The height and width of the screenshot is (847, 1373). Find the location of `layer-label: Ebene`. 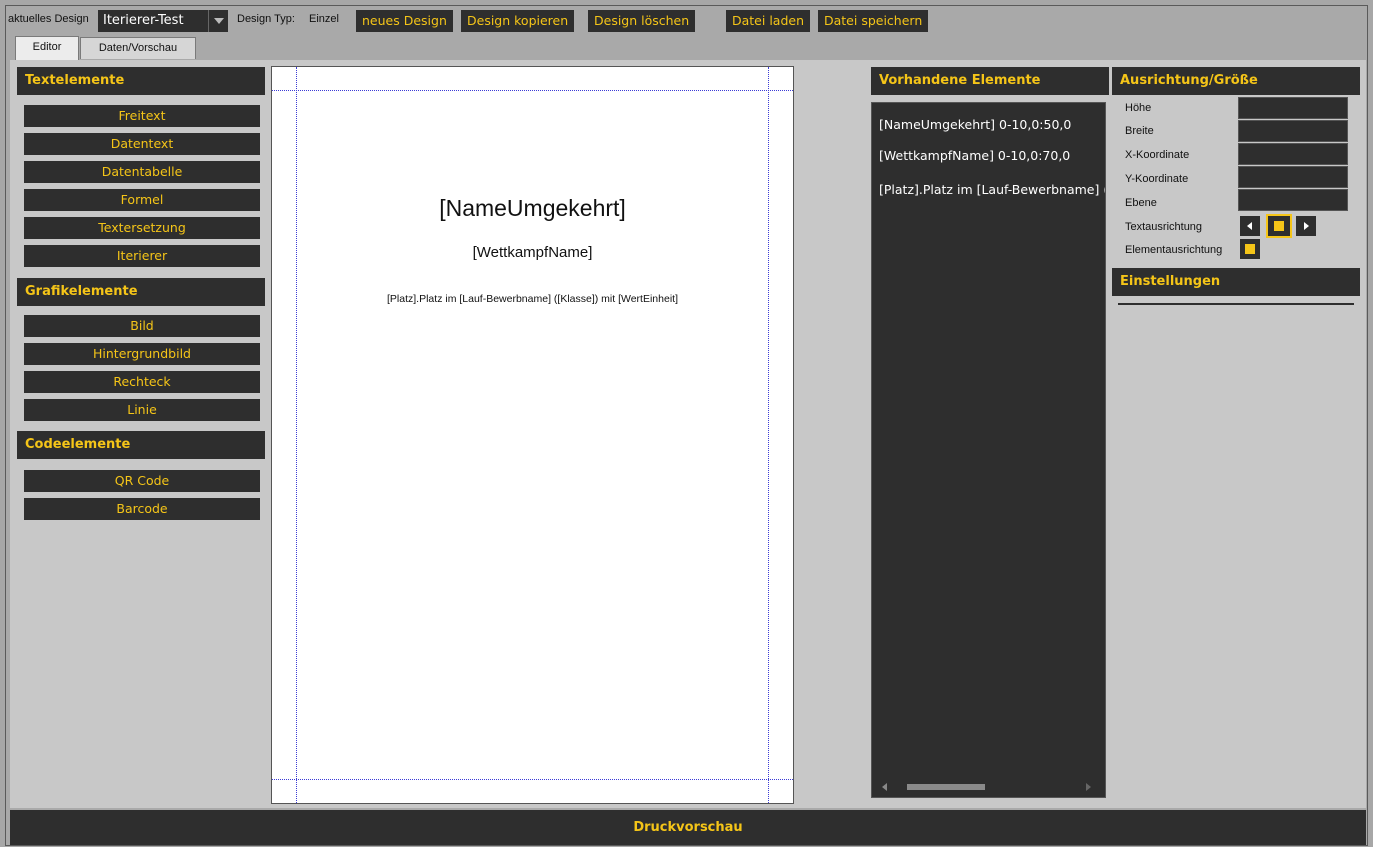

layer-label: Ebene is located at coordinates (1141, 203).